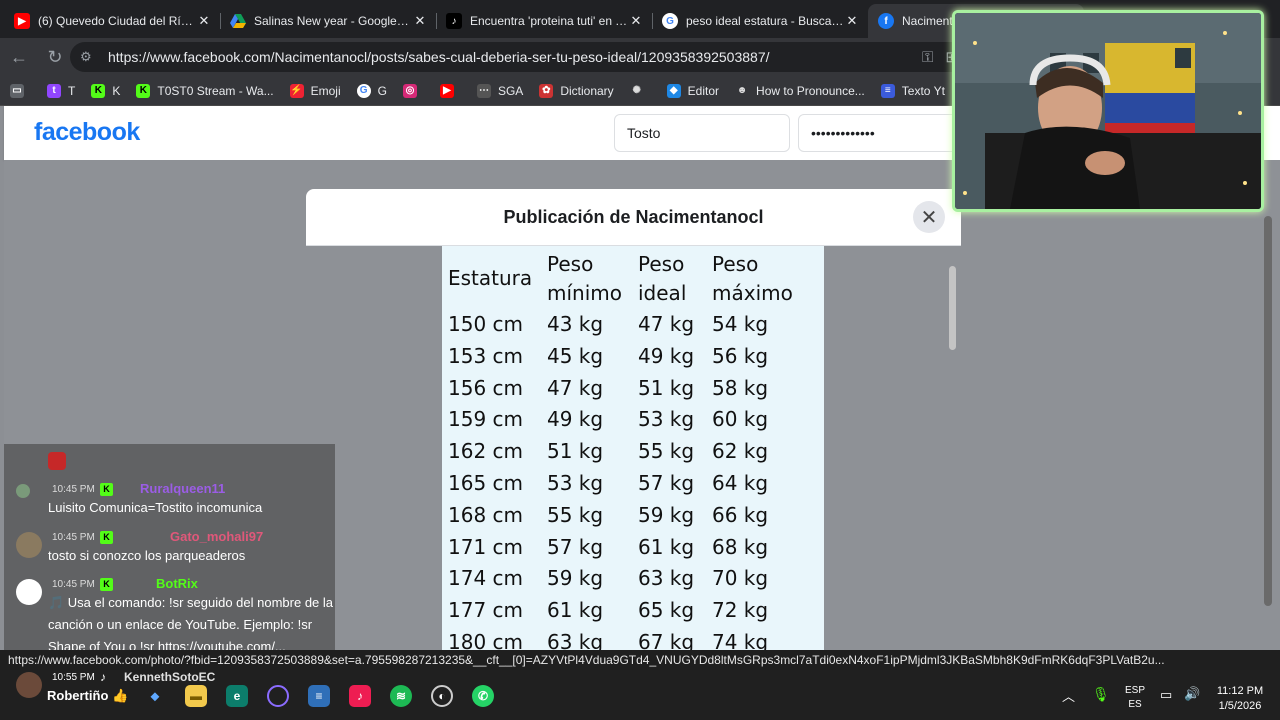  I want to click on bookmark-kick: KK, so click(105, 90).